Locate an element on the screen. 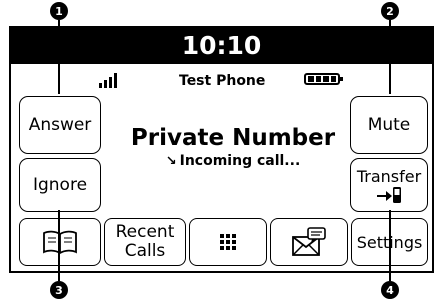 The width and height of the screenshot is (443, 302). battery-icon is located at coordinates (323, 79).